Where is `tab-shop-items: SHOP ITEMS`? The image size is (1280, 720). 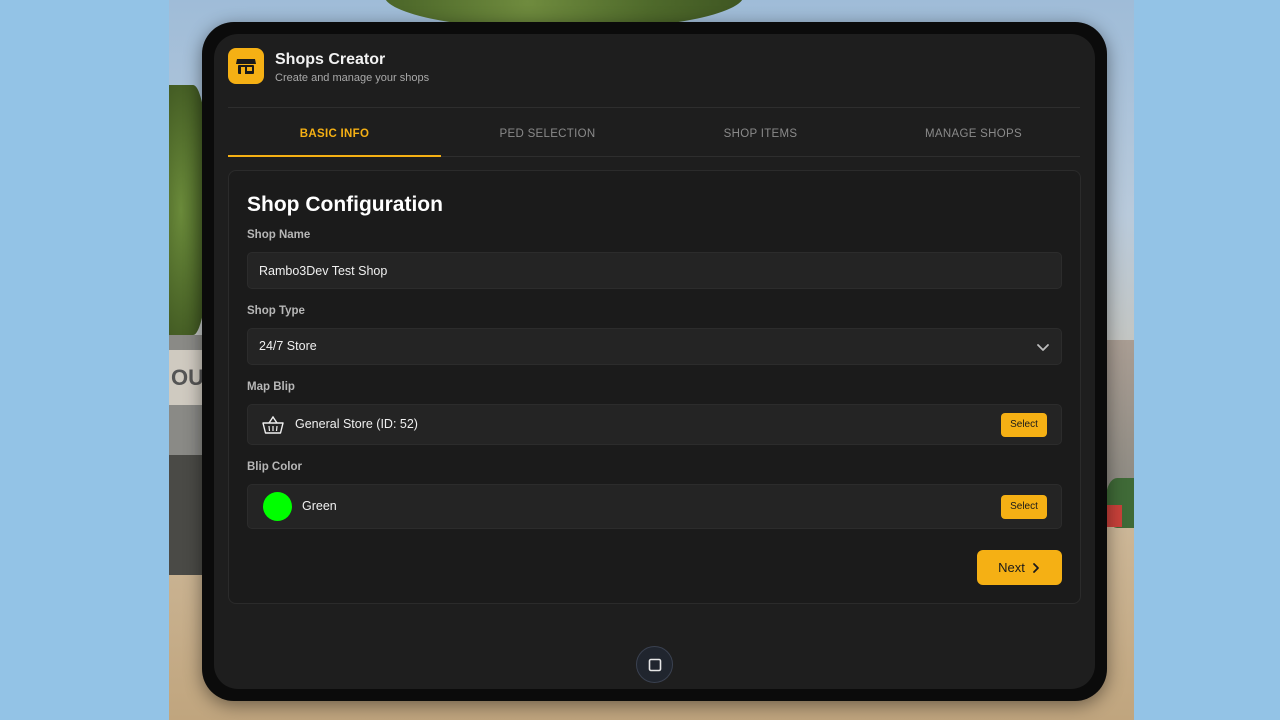 tab-shop-items: SHOP ITEMS is located at coordinates (760, 135).